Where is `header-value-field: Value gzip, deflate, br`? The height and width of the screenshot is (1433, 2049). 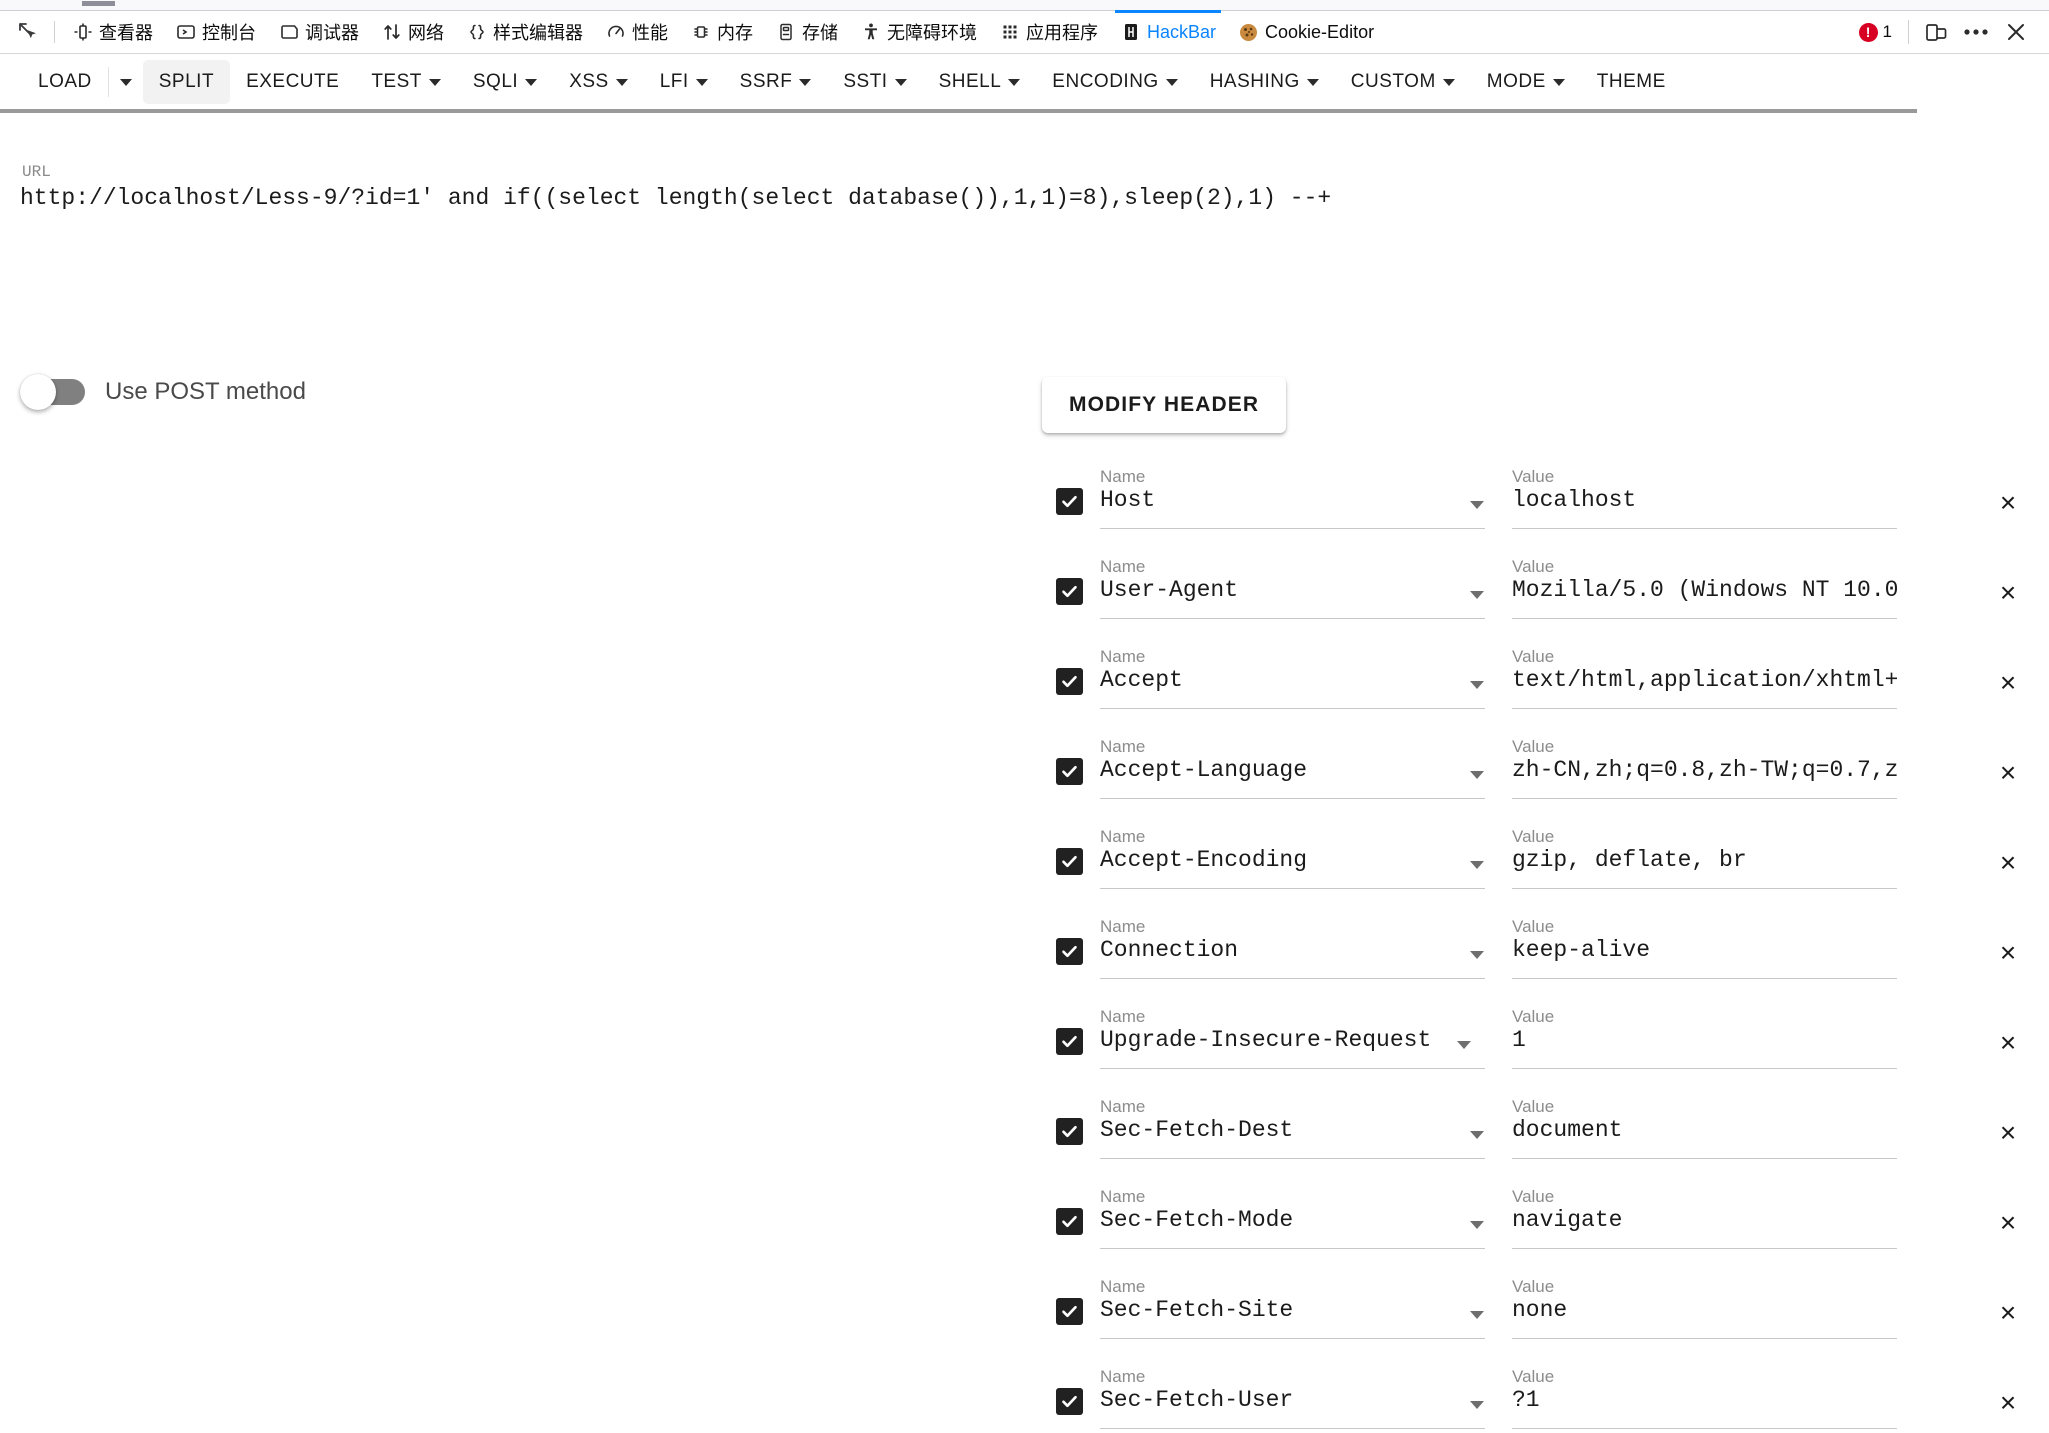 header-value-field: Value gzip, deflate, br is located at coordinates (1704, 858).